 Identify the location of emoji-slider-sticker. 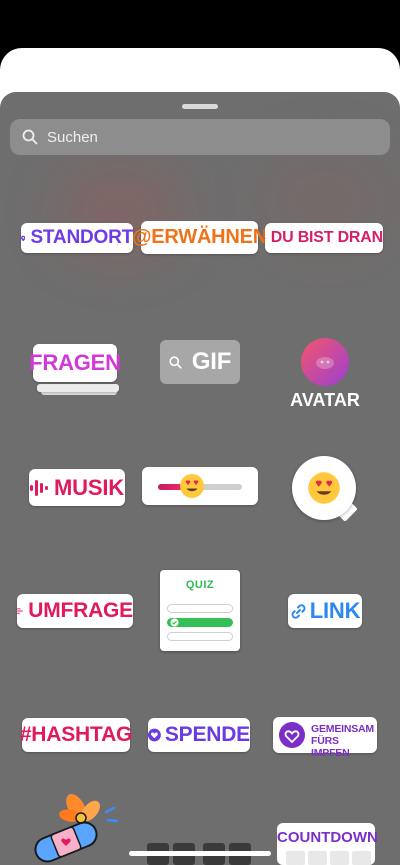
(200, 486).